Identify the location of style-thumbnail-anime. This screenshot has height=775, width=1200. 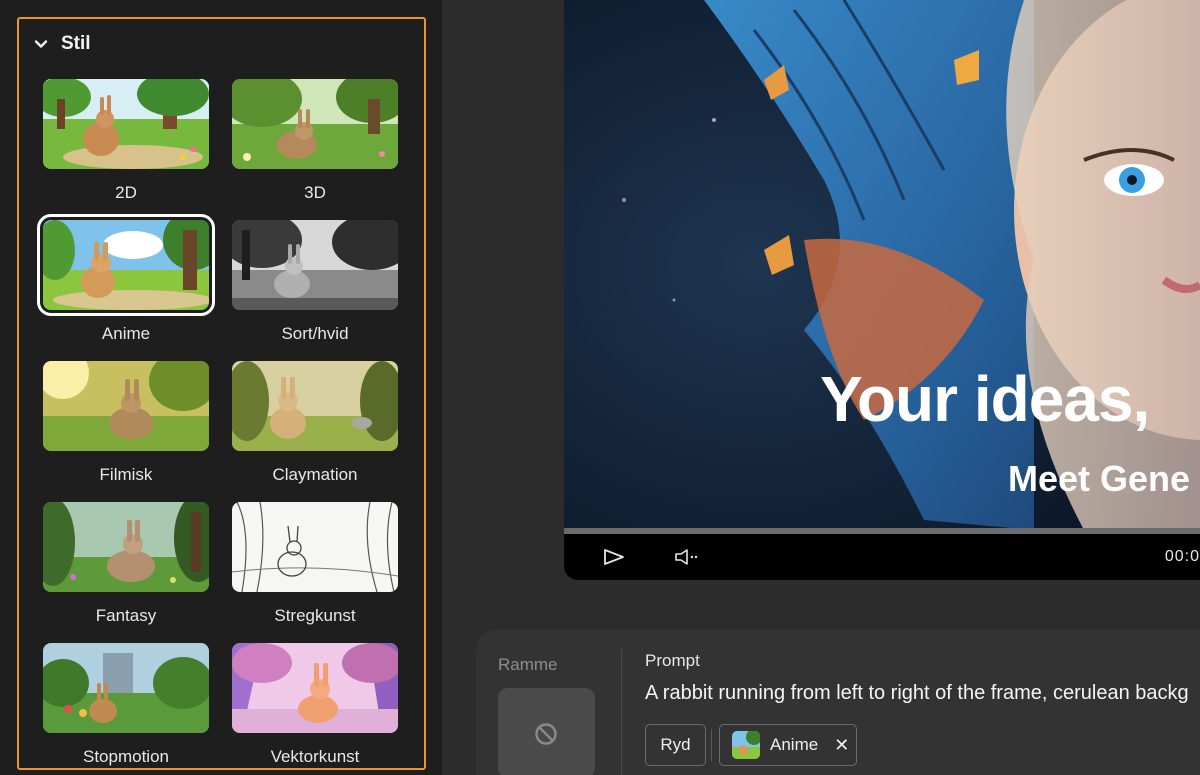
(126, 265).